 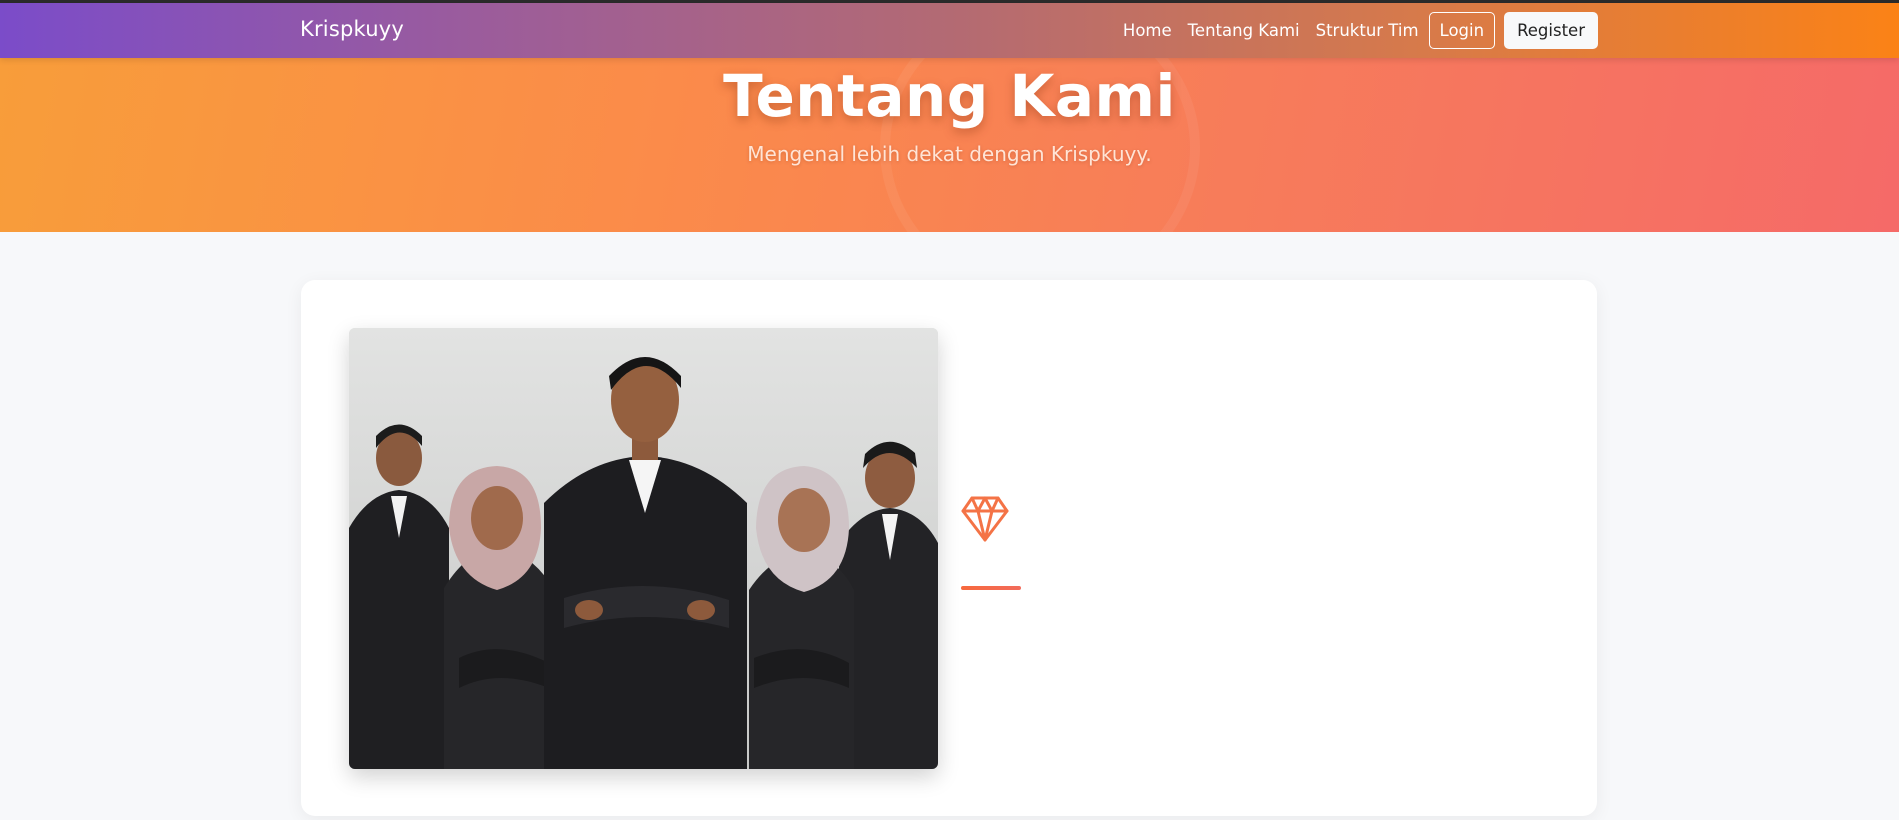 What do you see at coordinates (1147, 30) in the screenshot?
I see `nav-link-home: Home` at bounding box center [1147, 30].